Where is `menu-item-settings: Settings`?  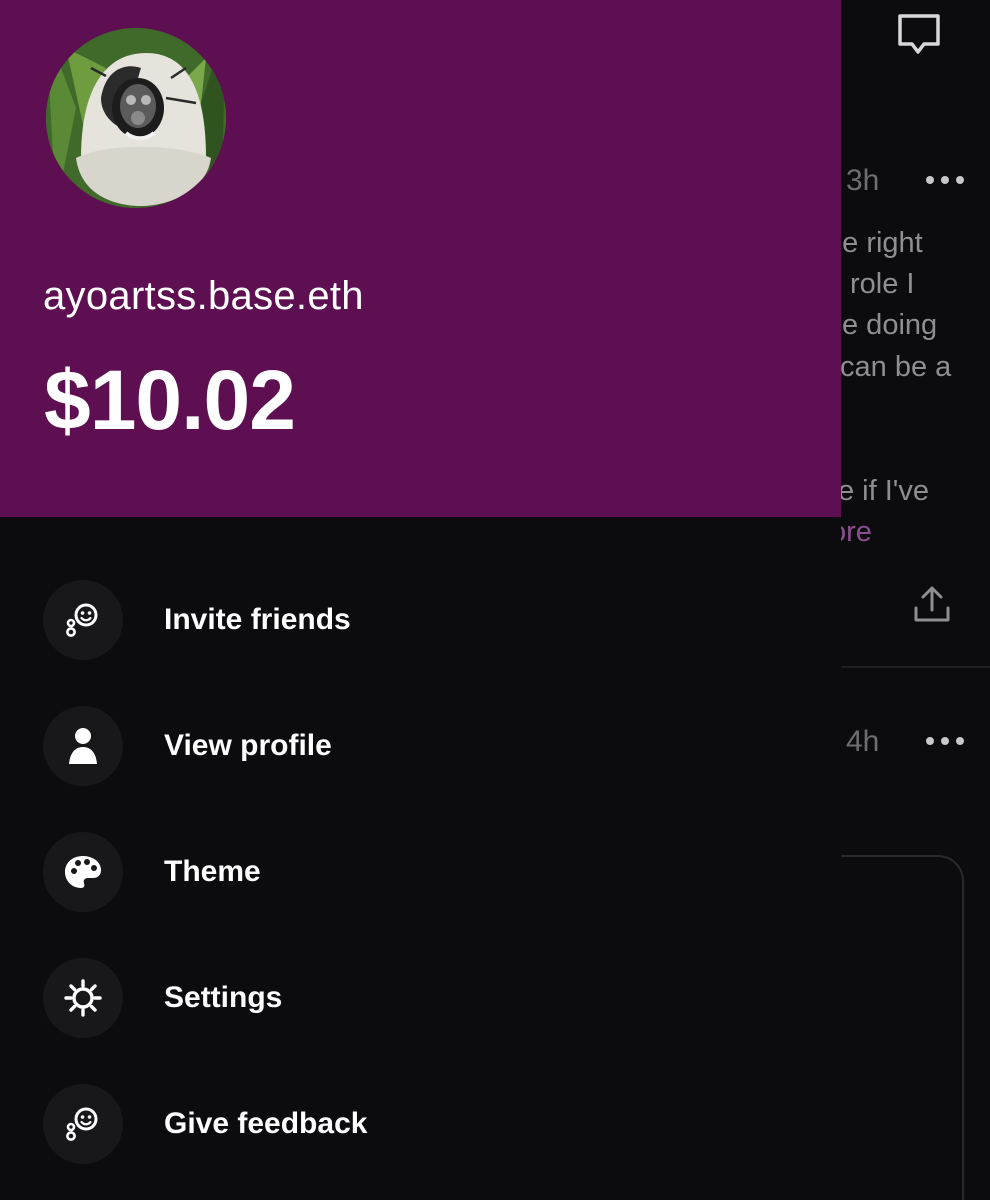
menu-item-settings: Settings is located at coordinates (423, 998).